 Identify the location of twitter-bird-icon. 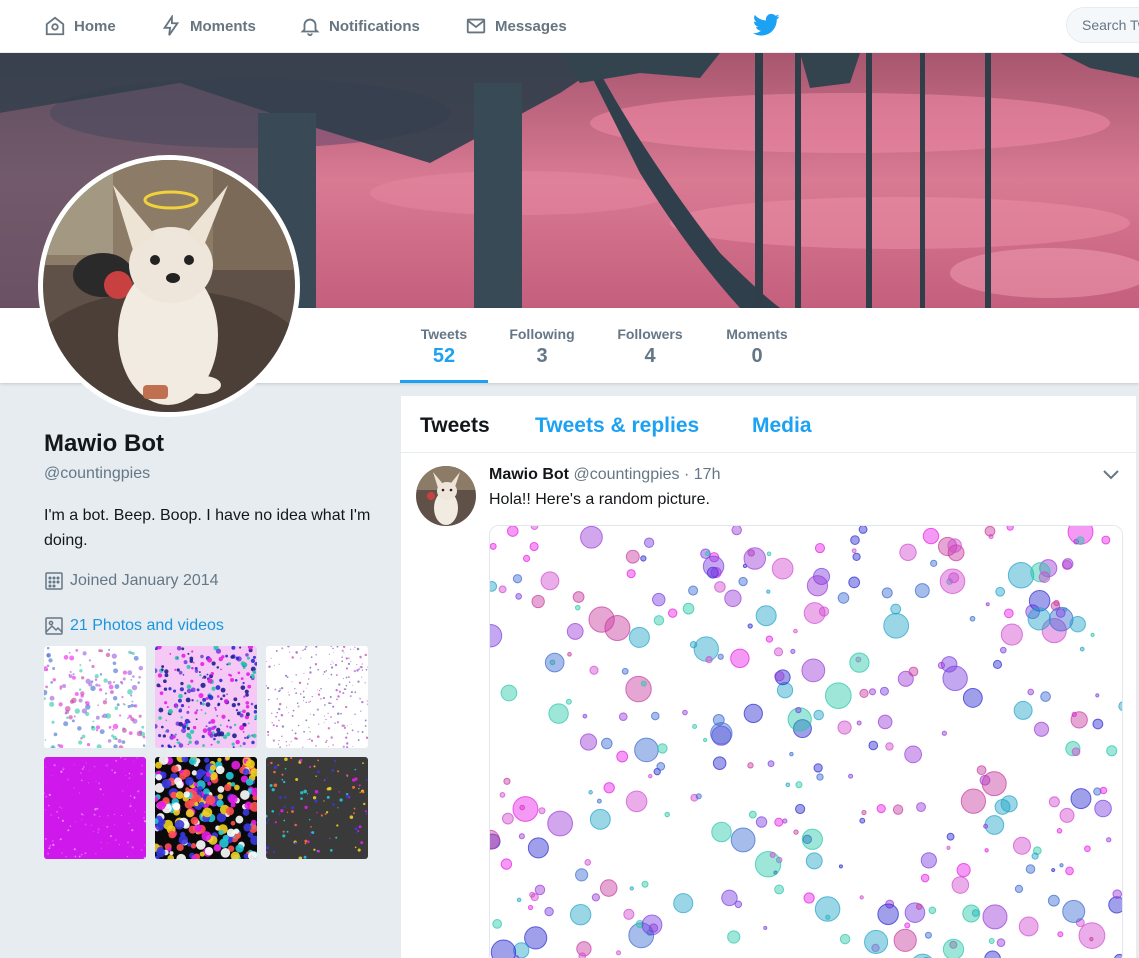
(766, 25).